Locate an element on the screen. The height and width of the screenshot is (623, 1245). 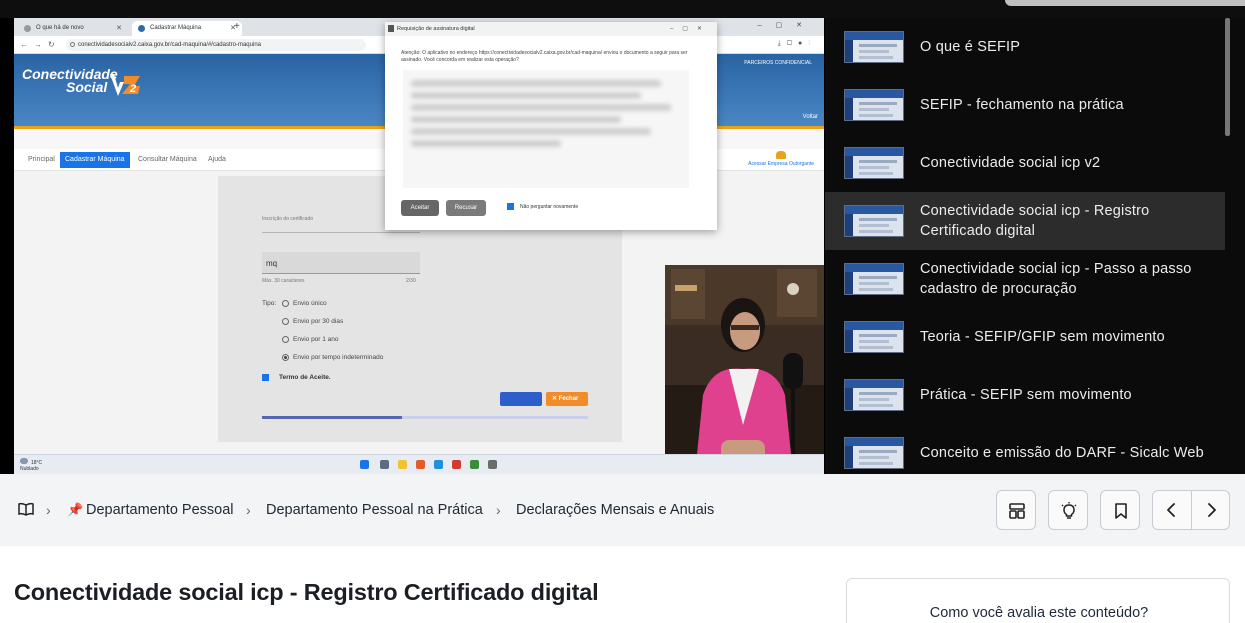
site-voltar-link: Voltar is located at coordinates (810, 117).